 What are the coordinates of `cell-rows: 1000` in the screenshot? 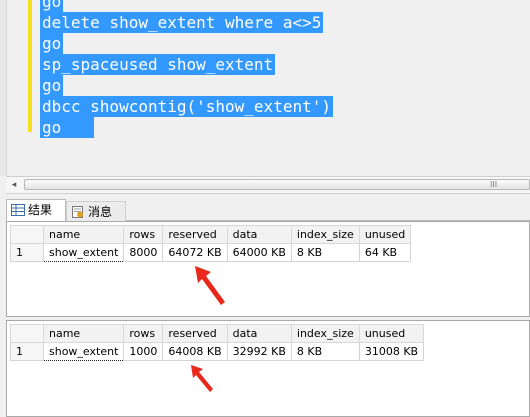 It's located at (143, 351).